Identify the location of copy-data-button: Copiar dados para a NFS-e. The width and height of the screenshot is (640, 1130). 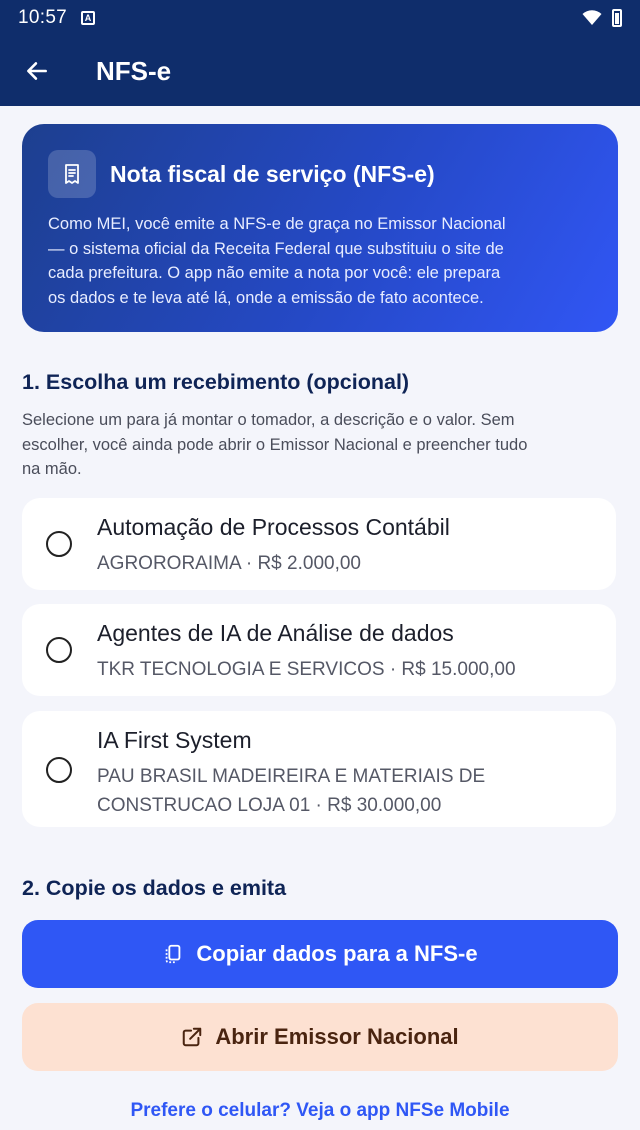
(320, 954).